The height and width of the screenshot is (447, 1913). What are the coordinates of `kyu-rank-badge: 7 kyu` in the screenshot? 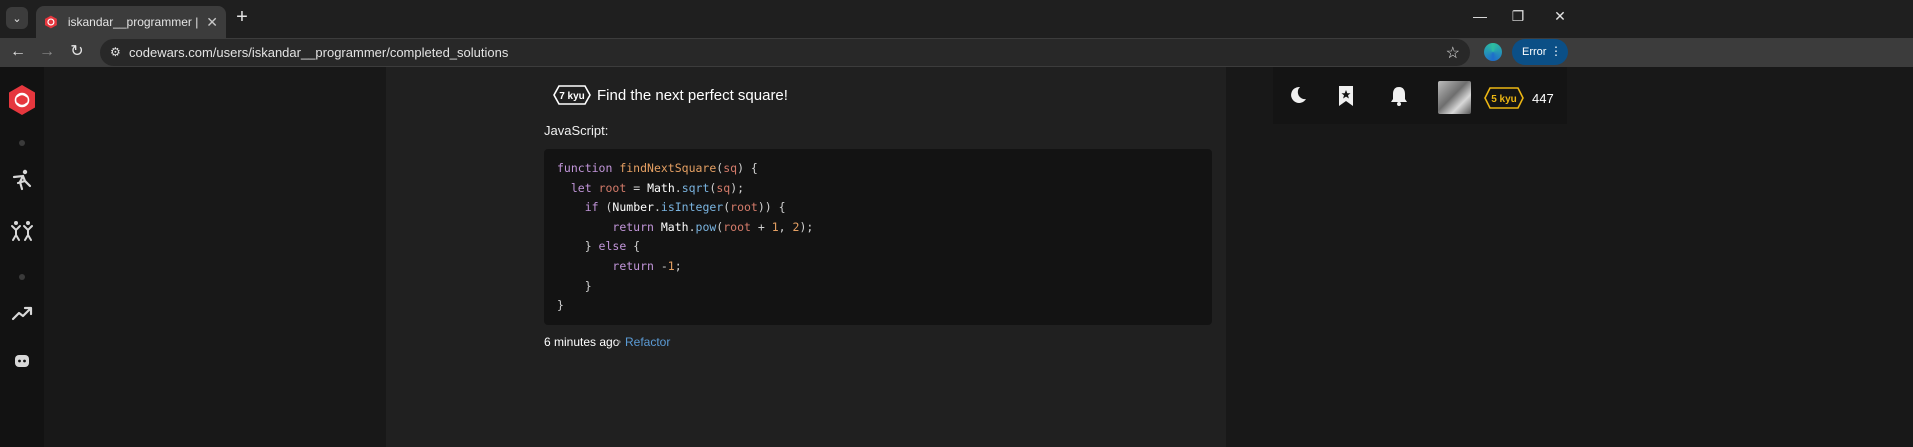 It's located at (572, 95).